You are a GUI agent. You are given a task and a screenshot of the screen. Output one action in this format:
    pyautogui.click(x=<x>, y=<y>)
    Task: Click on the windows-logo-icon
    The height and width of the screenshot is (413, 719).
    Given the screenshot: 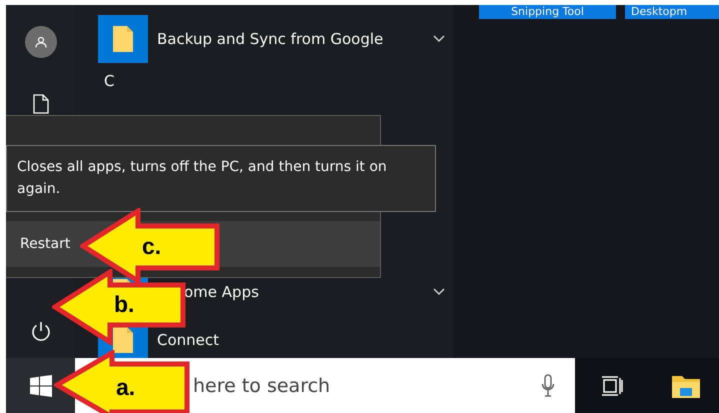 What is the action you would take?
    pyautogui.click(x=41, y=385)
    